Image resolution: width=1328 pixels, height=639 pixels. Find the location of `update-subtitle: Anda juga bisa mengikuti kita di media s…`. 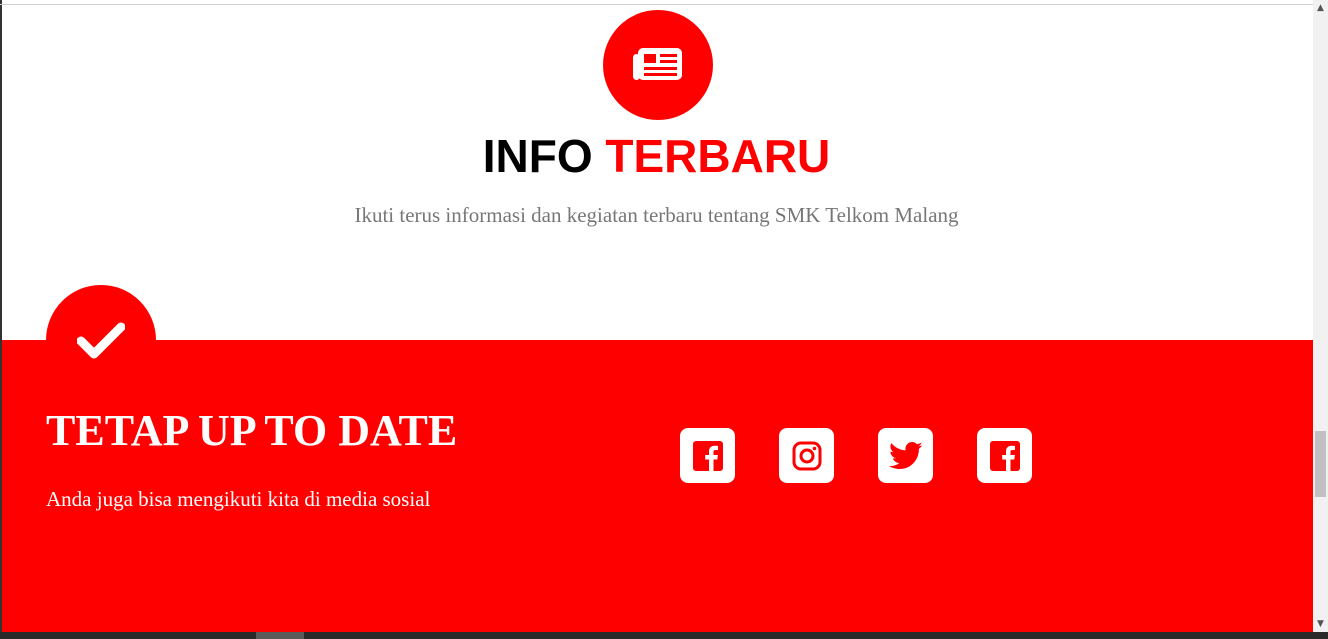

update-subtitle: Anda juga bisa mengikuti kita di media s… is located at coordinates (238, 499).